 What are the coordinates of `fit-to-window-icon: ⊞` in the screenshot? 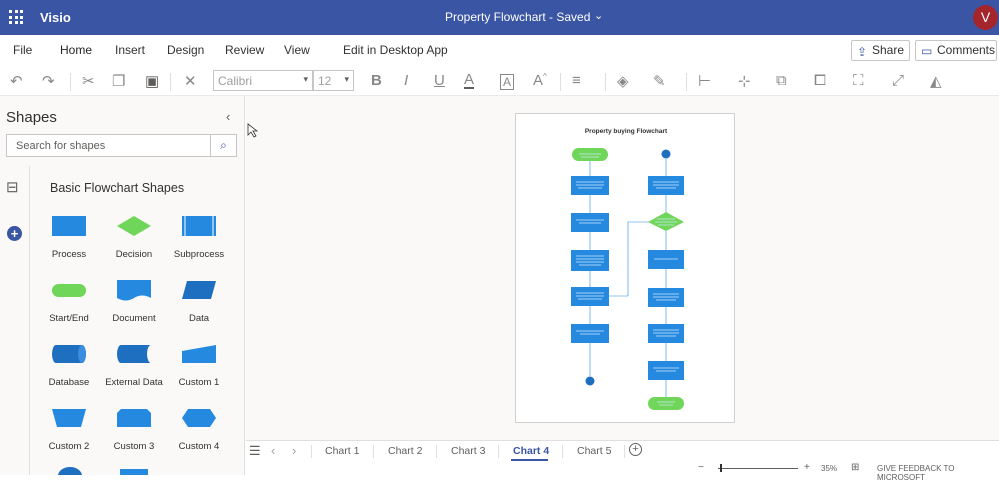 It's located at (855, 467).